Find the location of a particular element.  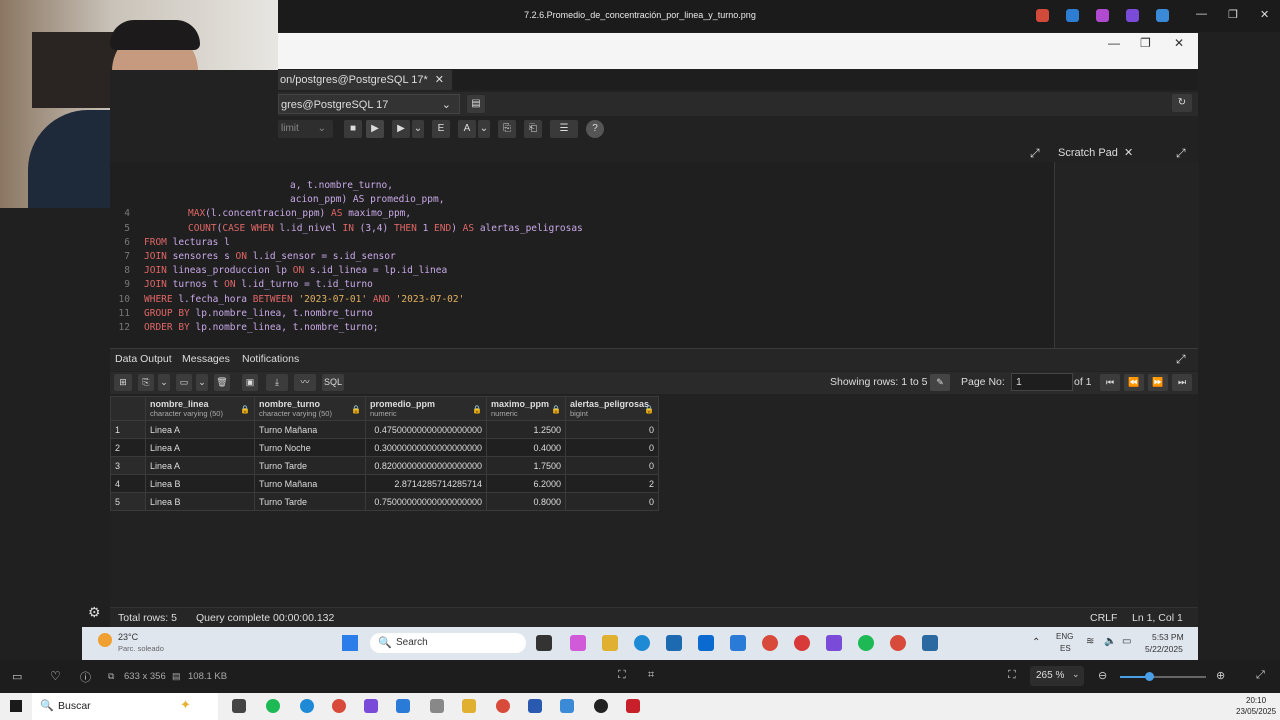

column-header: nombre_linea character varying (50) 🔒 is located at coordinates (200, 408).